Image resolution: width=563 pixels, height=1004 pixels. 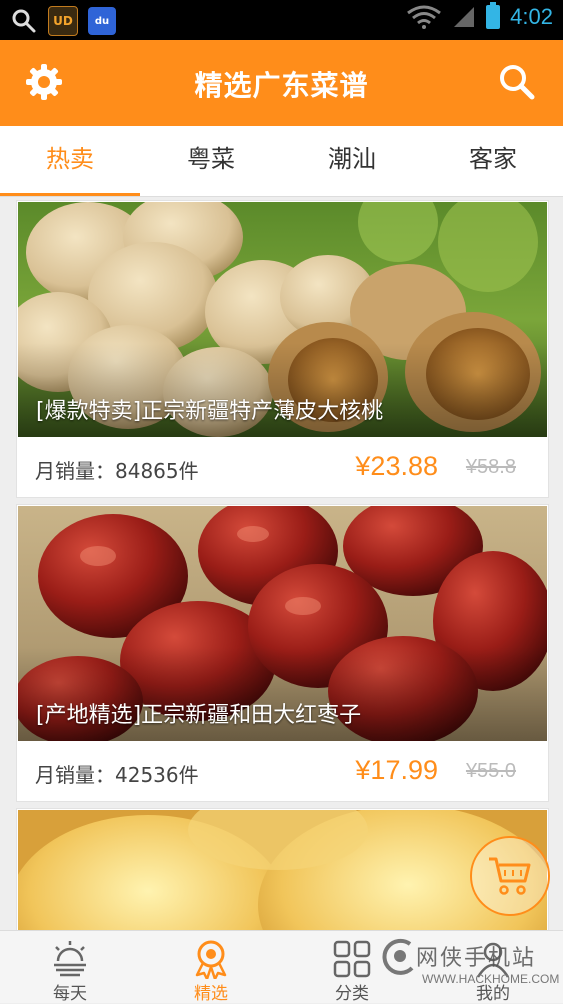 I want to click on nav-label: 我的, so click(x=493, y=994).